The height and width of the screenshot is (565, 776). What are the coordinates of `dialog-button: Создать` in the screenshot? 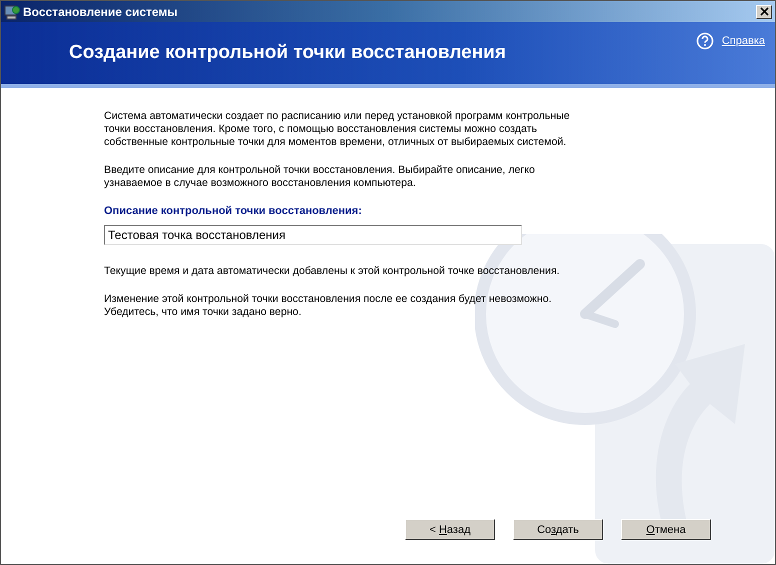 It's located at (558, 529).